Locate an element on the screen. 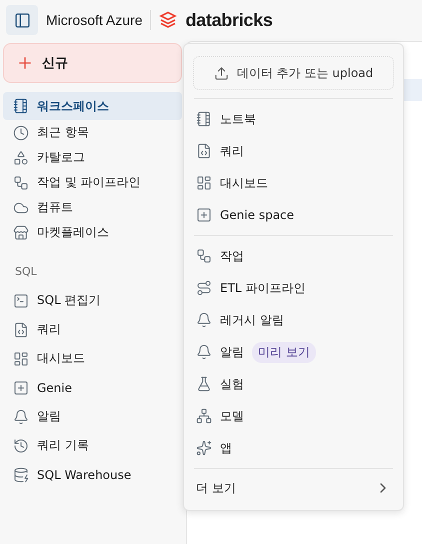 Image resolution: width=422 pixels, height=544 pixels. brand-name: Microsoft Azure is located at coordinates (94, 20).